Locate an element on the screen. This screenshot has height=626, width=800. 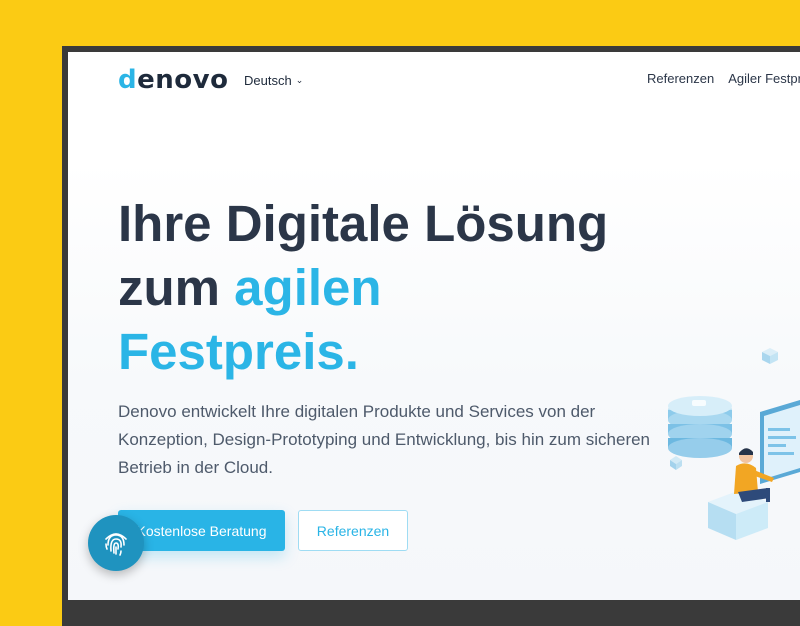
fingerprint-button is located at coordinates (116, 543).